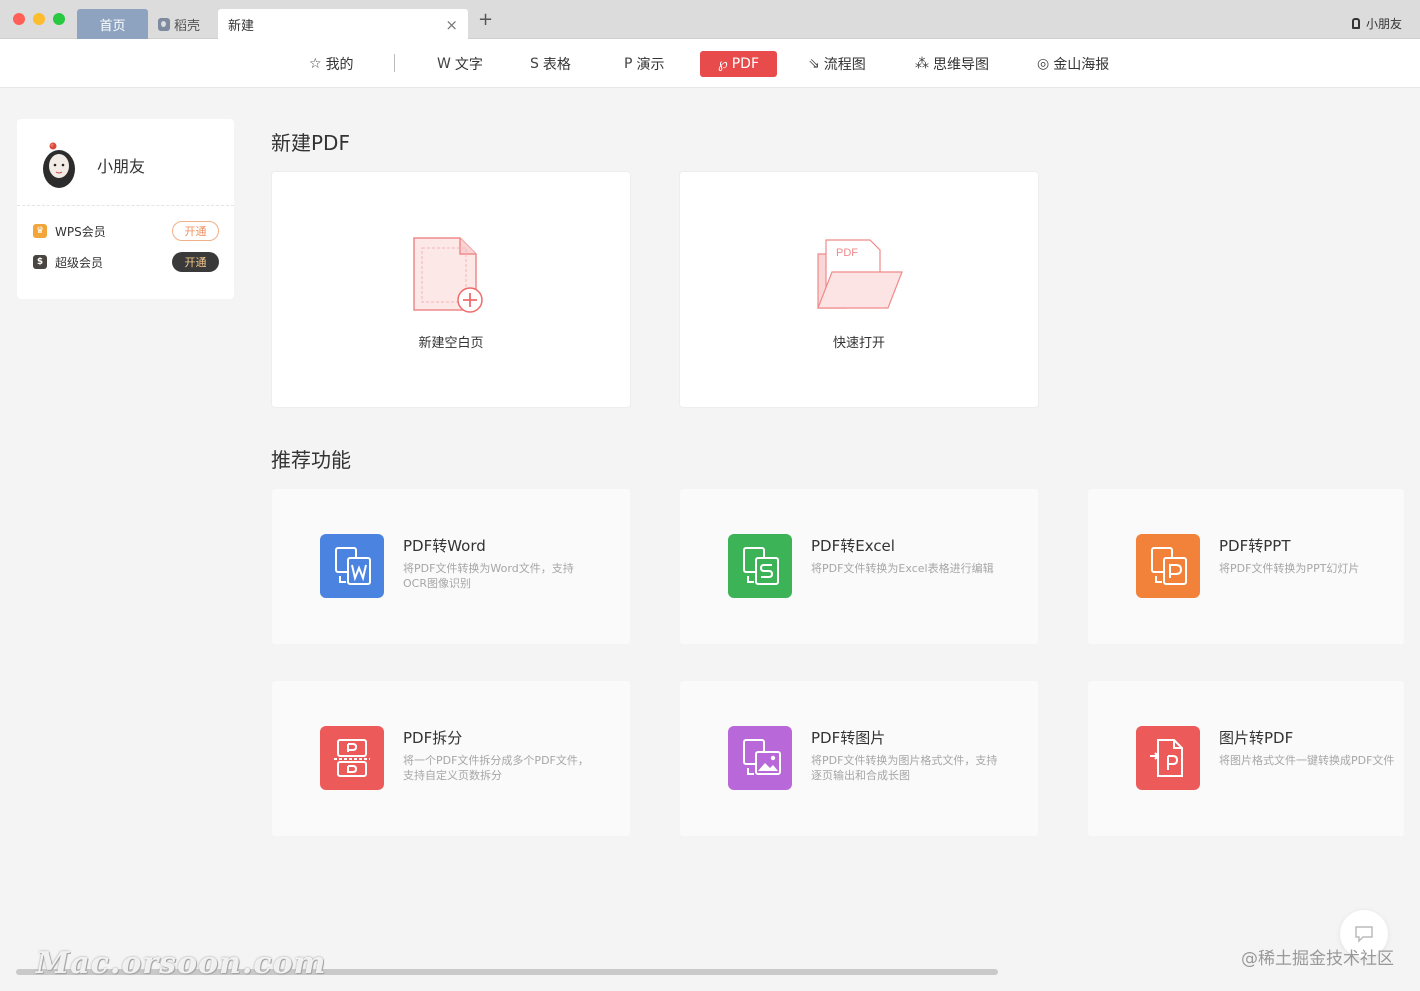  Describe the element at coordinates (181, 963) in the screenshot. I see `watermark-left: Mac.orsoon.com` at that location.